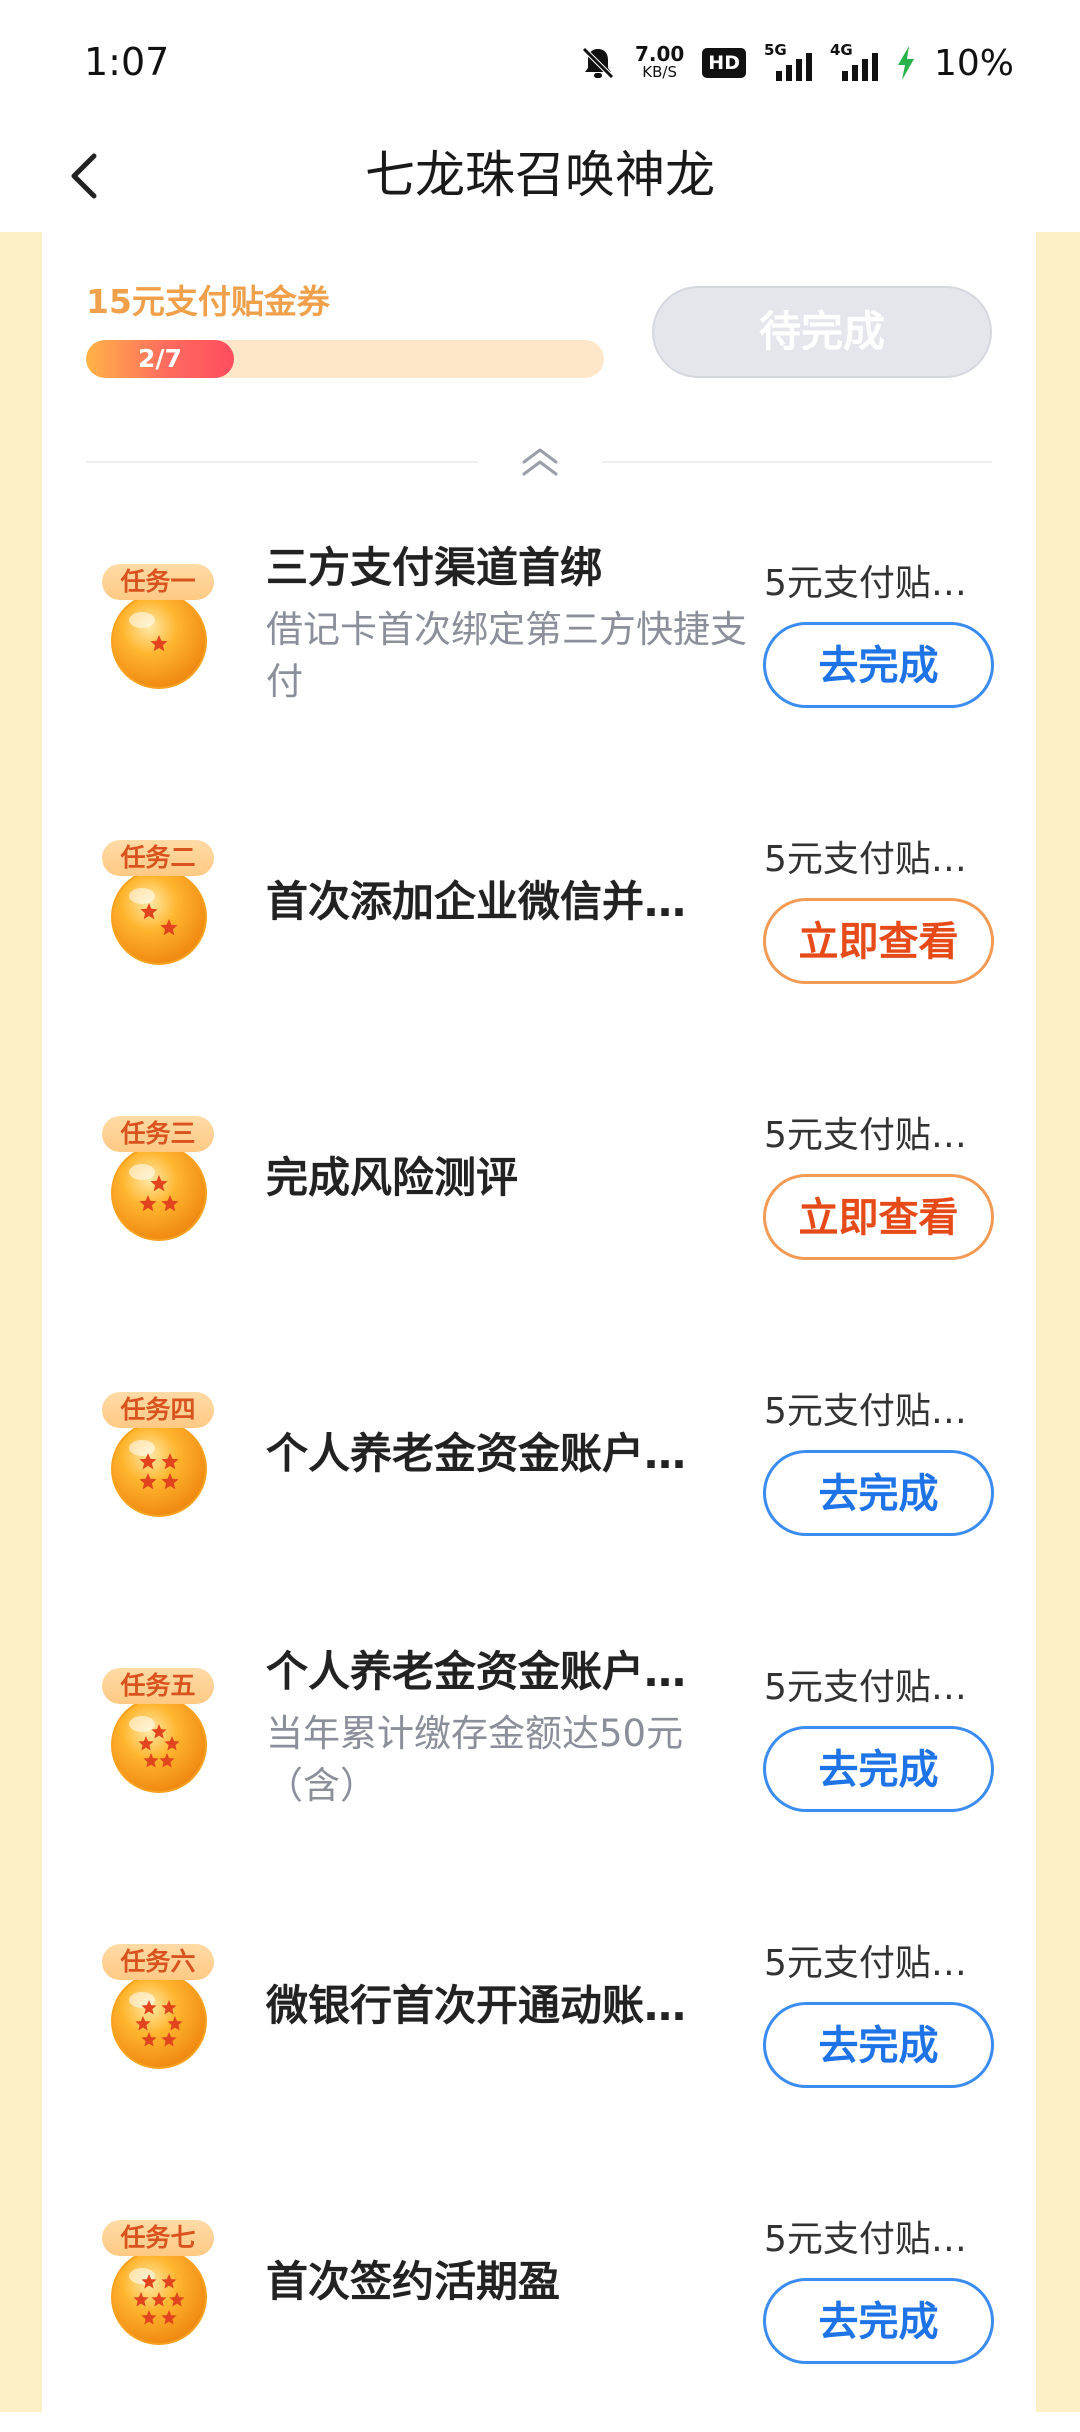  I want to click on network-speed-value: 7.00, so click(659, 54).